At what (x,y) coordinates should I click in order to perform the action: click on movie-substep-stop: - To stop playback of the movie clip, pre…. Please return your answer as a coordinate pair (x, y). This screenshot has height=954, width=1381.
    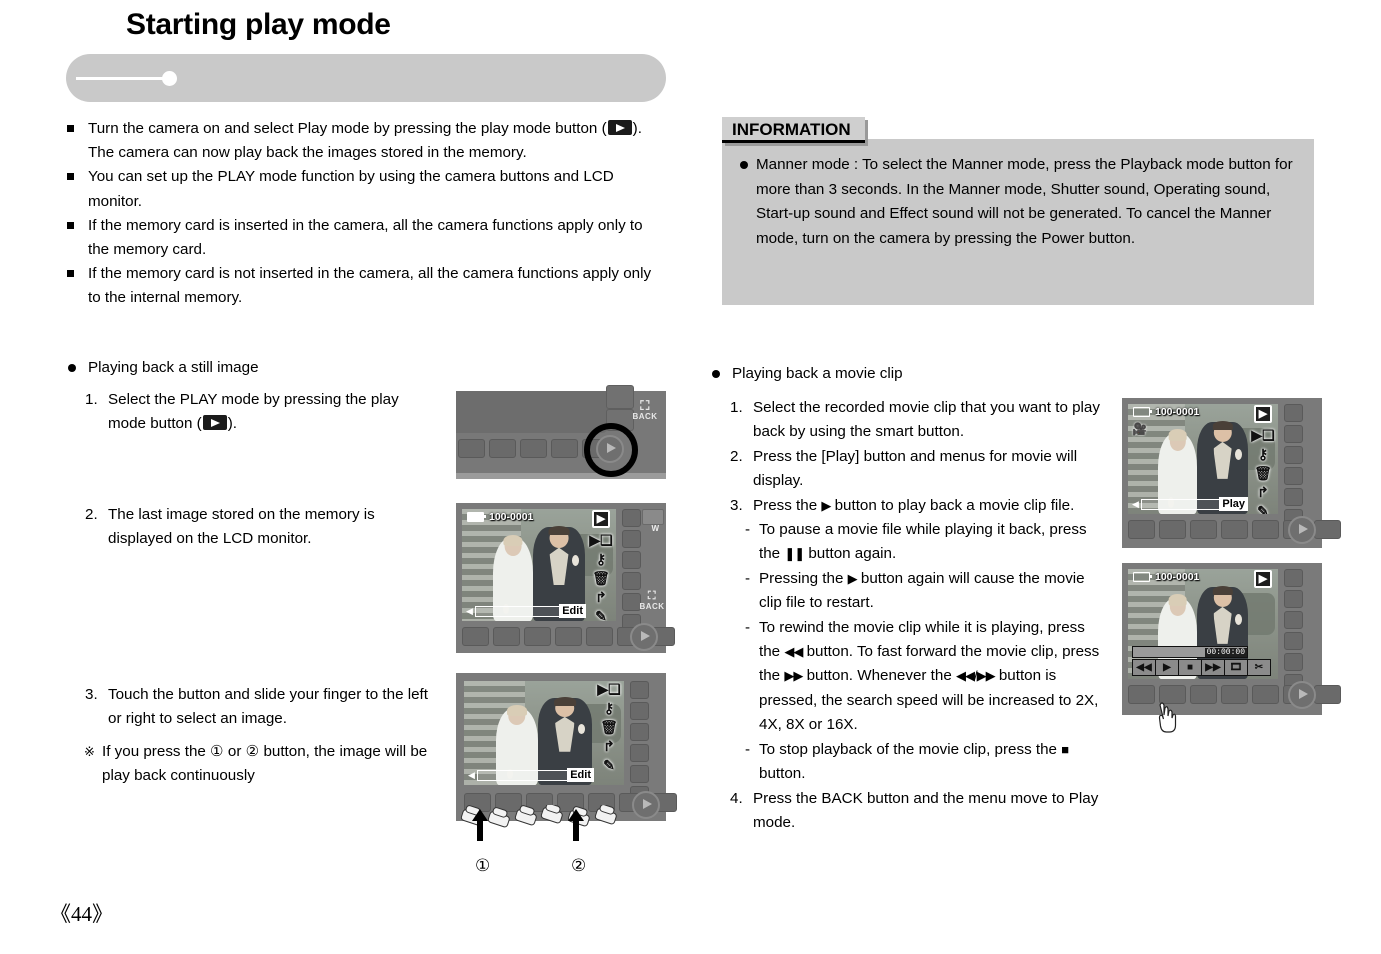
    Looking at the image, I should click on (927, 762).